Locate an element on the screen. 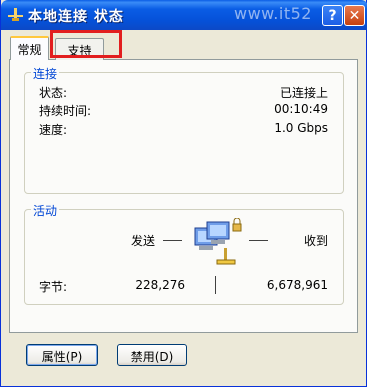 Image resolution: width=367 pixels, height=387 pixels. received-line is located at coordinates (258, 240).